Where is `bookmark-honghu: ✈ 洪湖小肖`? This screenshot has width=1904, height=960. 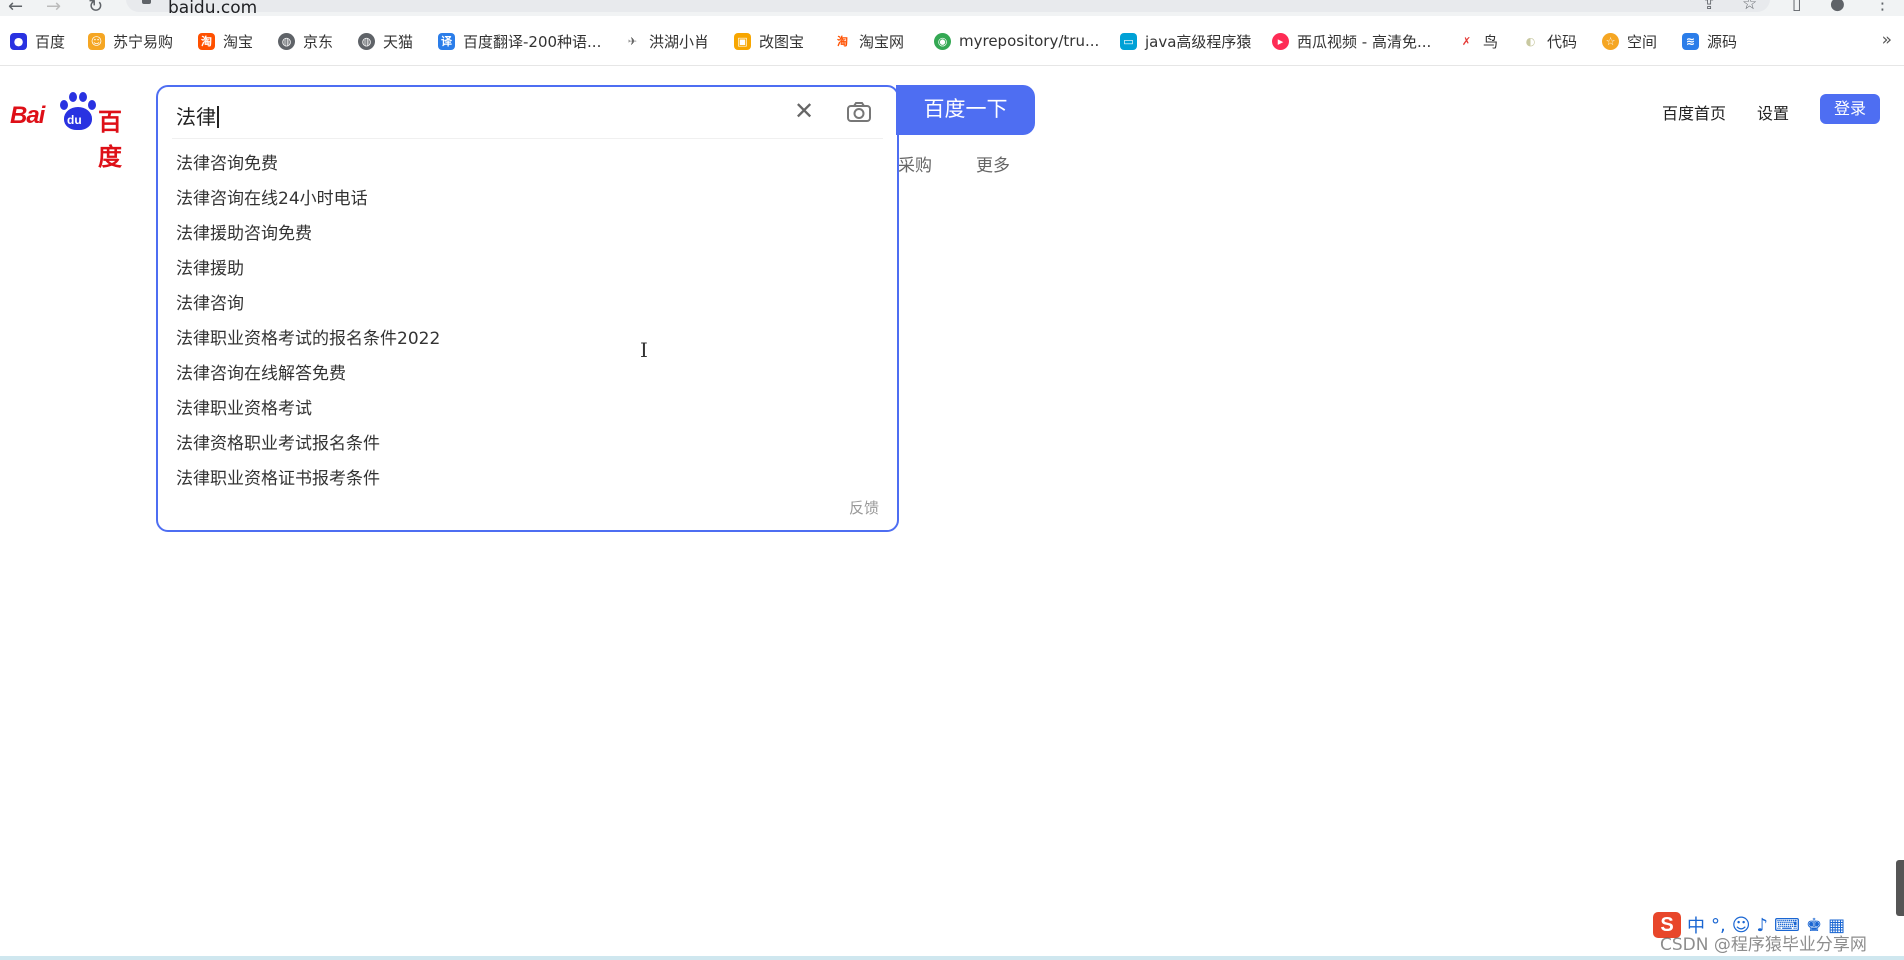
bookmark-honghu: ✈ 洪湖小肖 is located at coordinates (666, 41).